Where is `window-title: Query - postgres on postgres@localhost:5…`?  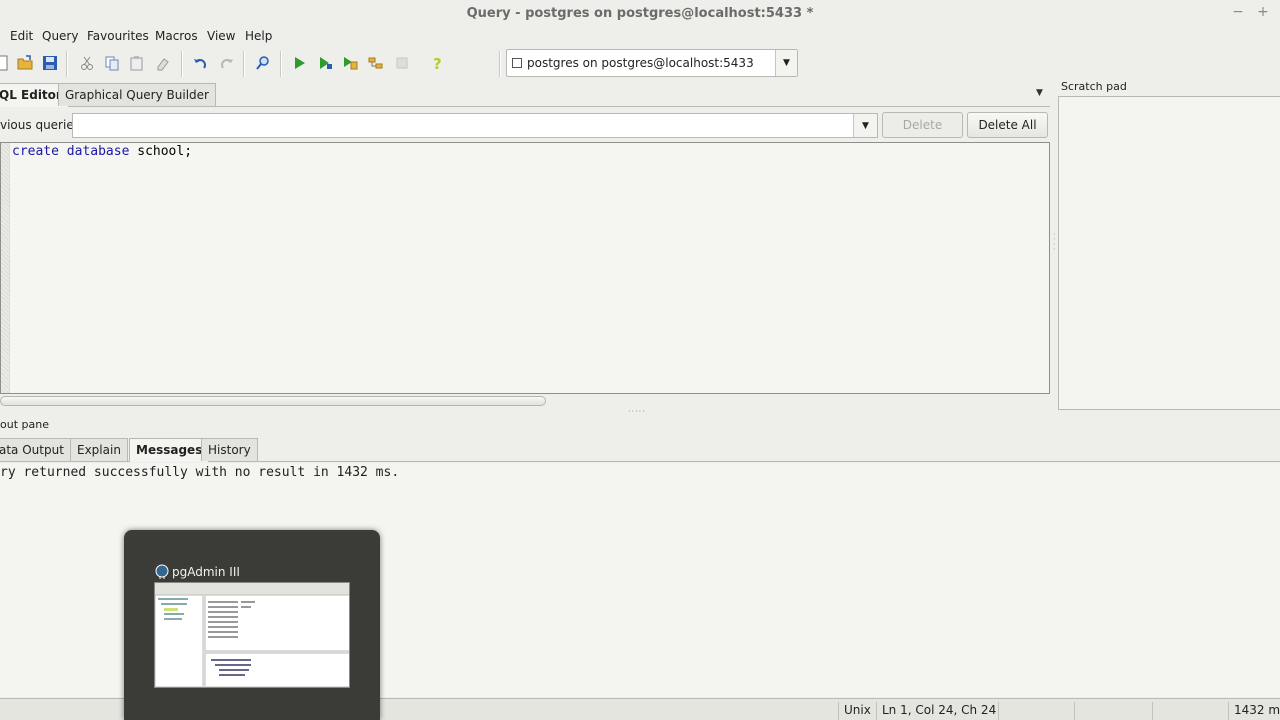
window-title: Query - postgres on postgres@localhost:5… is located at coordinates (640, 13).